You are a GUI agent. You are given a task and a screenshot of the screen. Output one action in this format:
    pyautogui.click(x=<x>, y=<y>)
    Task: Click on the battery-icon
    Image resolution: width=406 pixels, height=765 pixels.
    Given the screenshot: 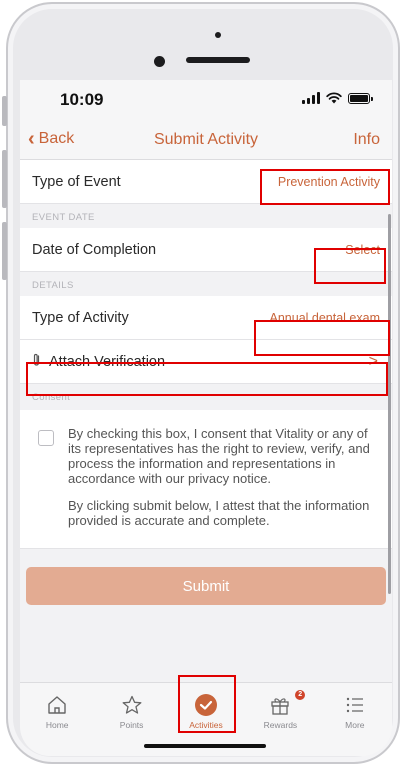 What is the action you would take?
    pyautogui.click(x=360, y=98)
    